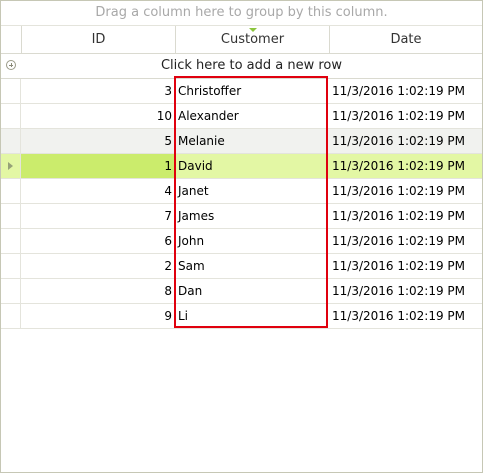 The image size is (483, 473). Describe the element at coordinates (98, 39) in the screenshot. I see `column-header-id: ID` at that location.